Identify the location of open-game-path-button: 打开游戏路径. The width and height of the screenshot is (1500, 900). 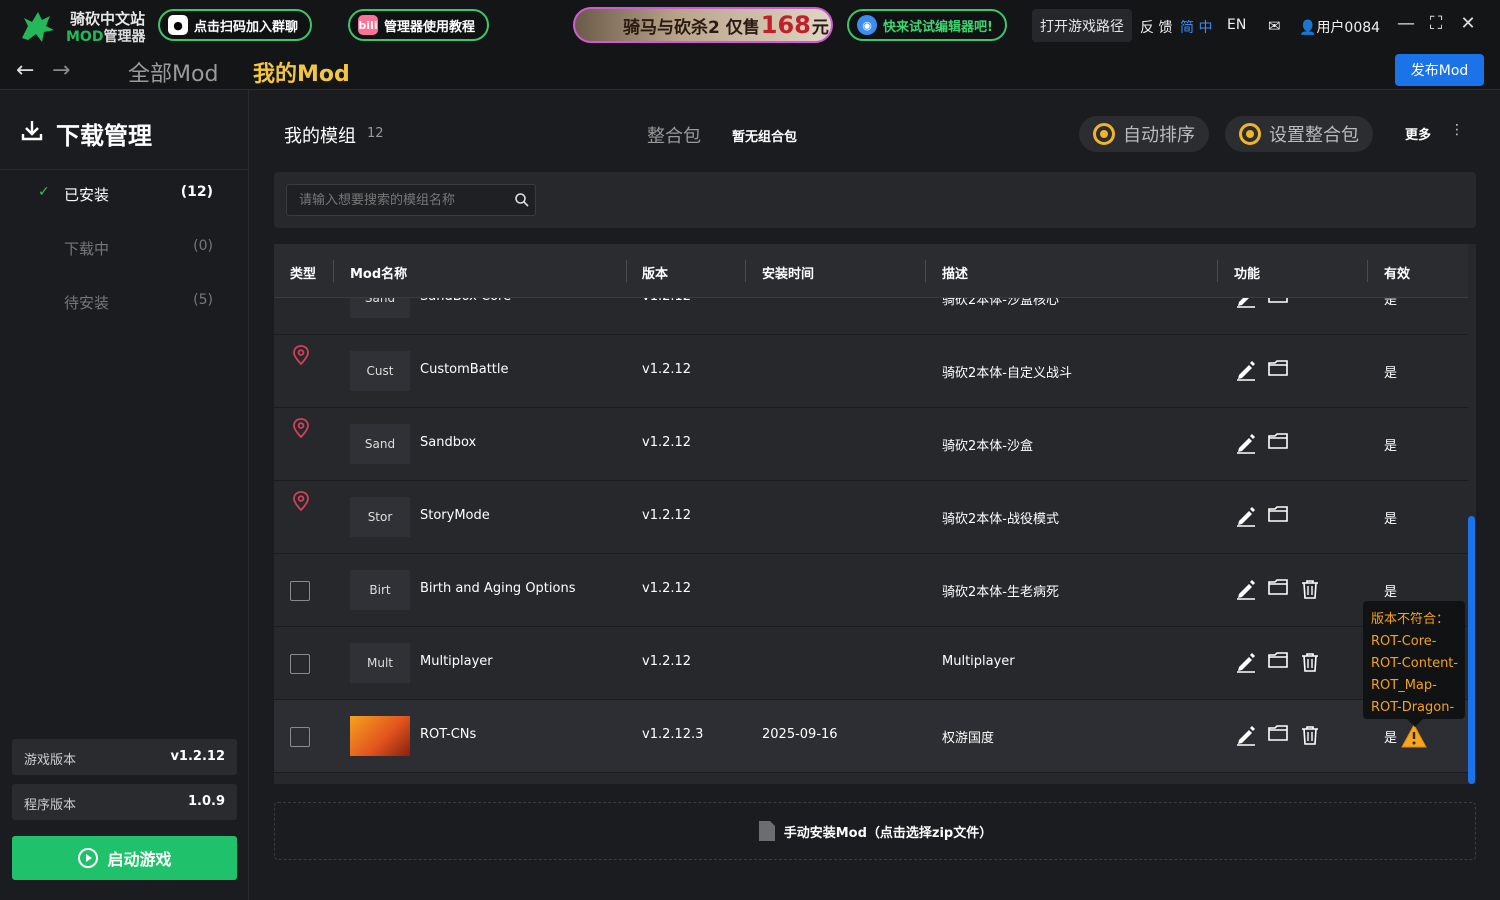
(1082, 25).